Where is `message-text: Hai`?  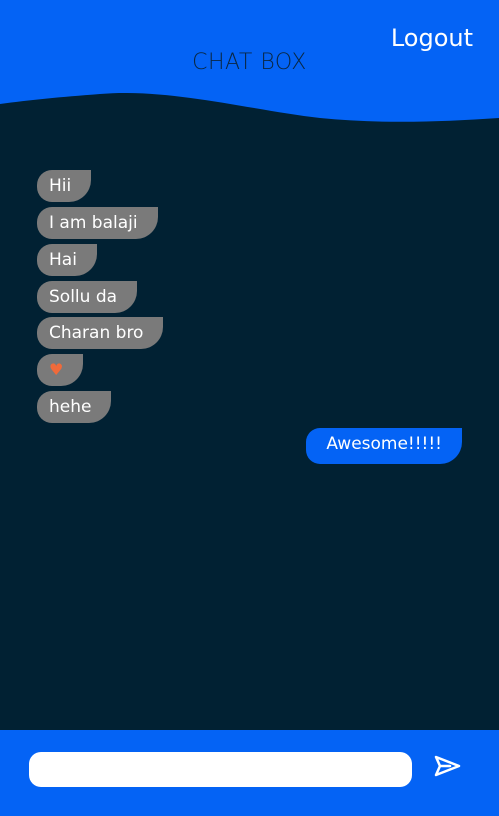
message-text: Hai is located at coordinates (63, 260).